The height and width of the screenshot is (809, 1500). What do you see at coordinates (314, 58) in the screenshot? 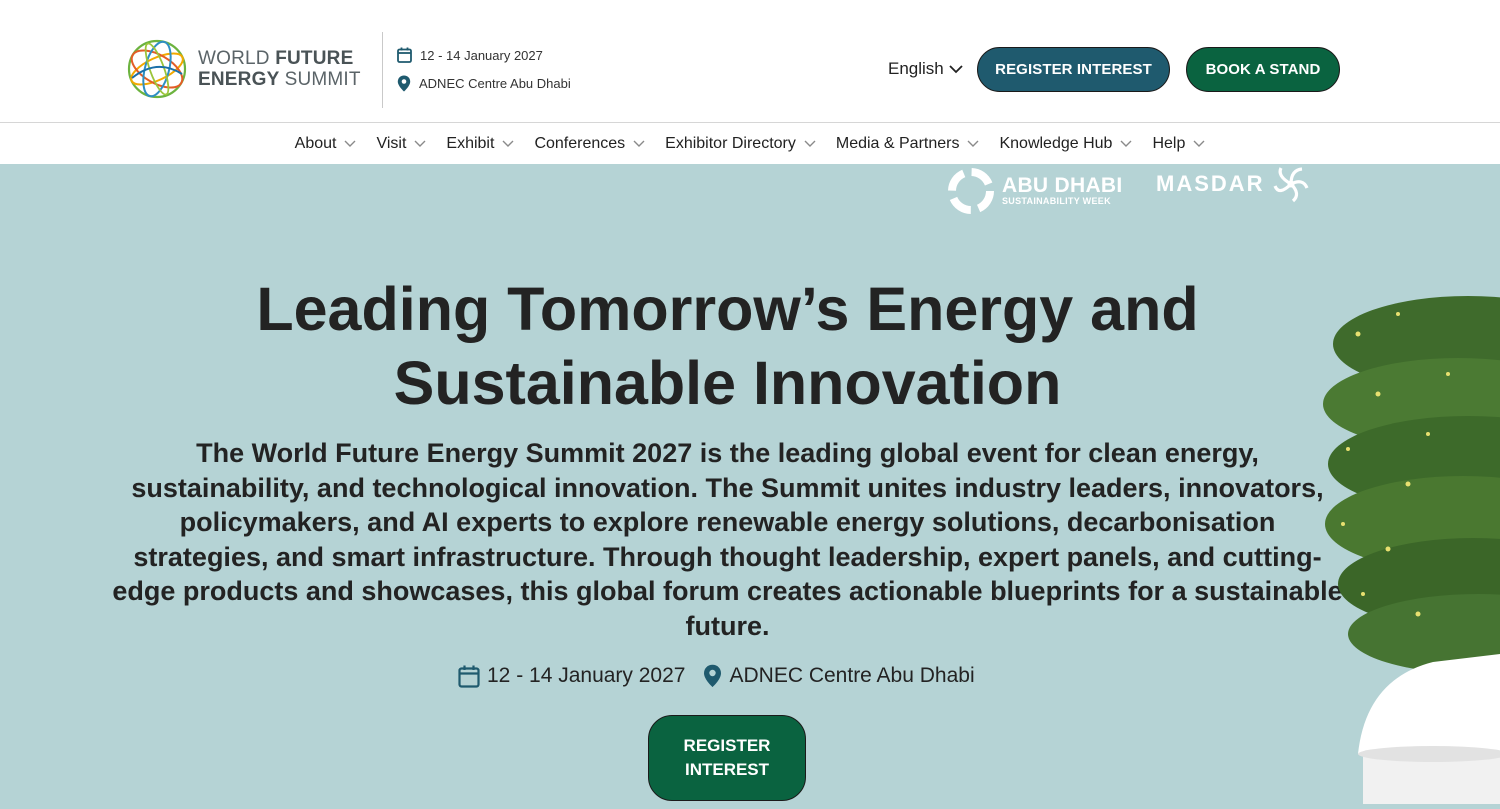
I see `logo-line1-bold: FUTURE` at bounding box center [314, 58].